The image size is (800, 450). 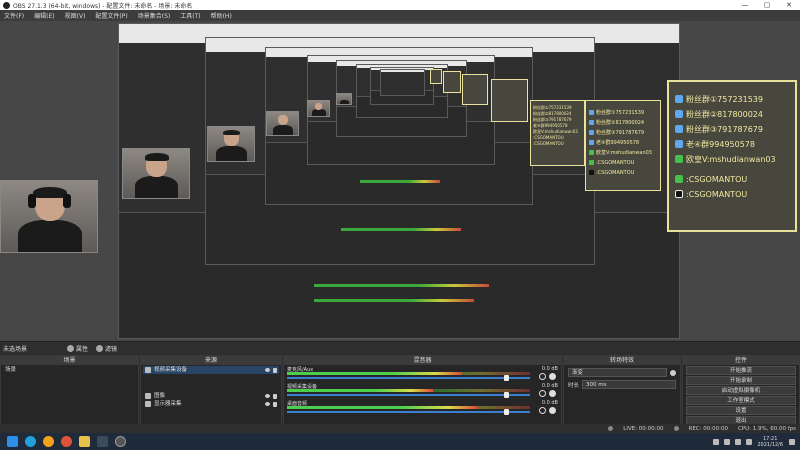 What do you see at coordinates (766, 428) in the screenshot?
I see `cpu-fps: CPU: 1.9%, 60.00 fps` at bounding box center [766, 428].